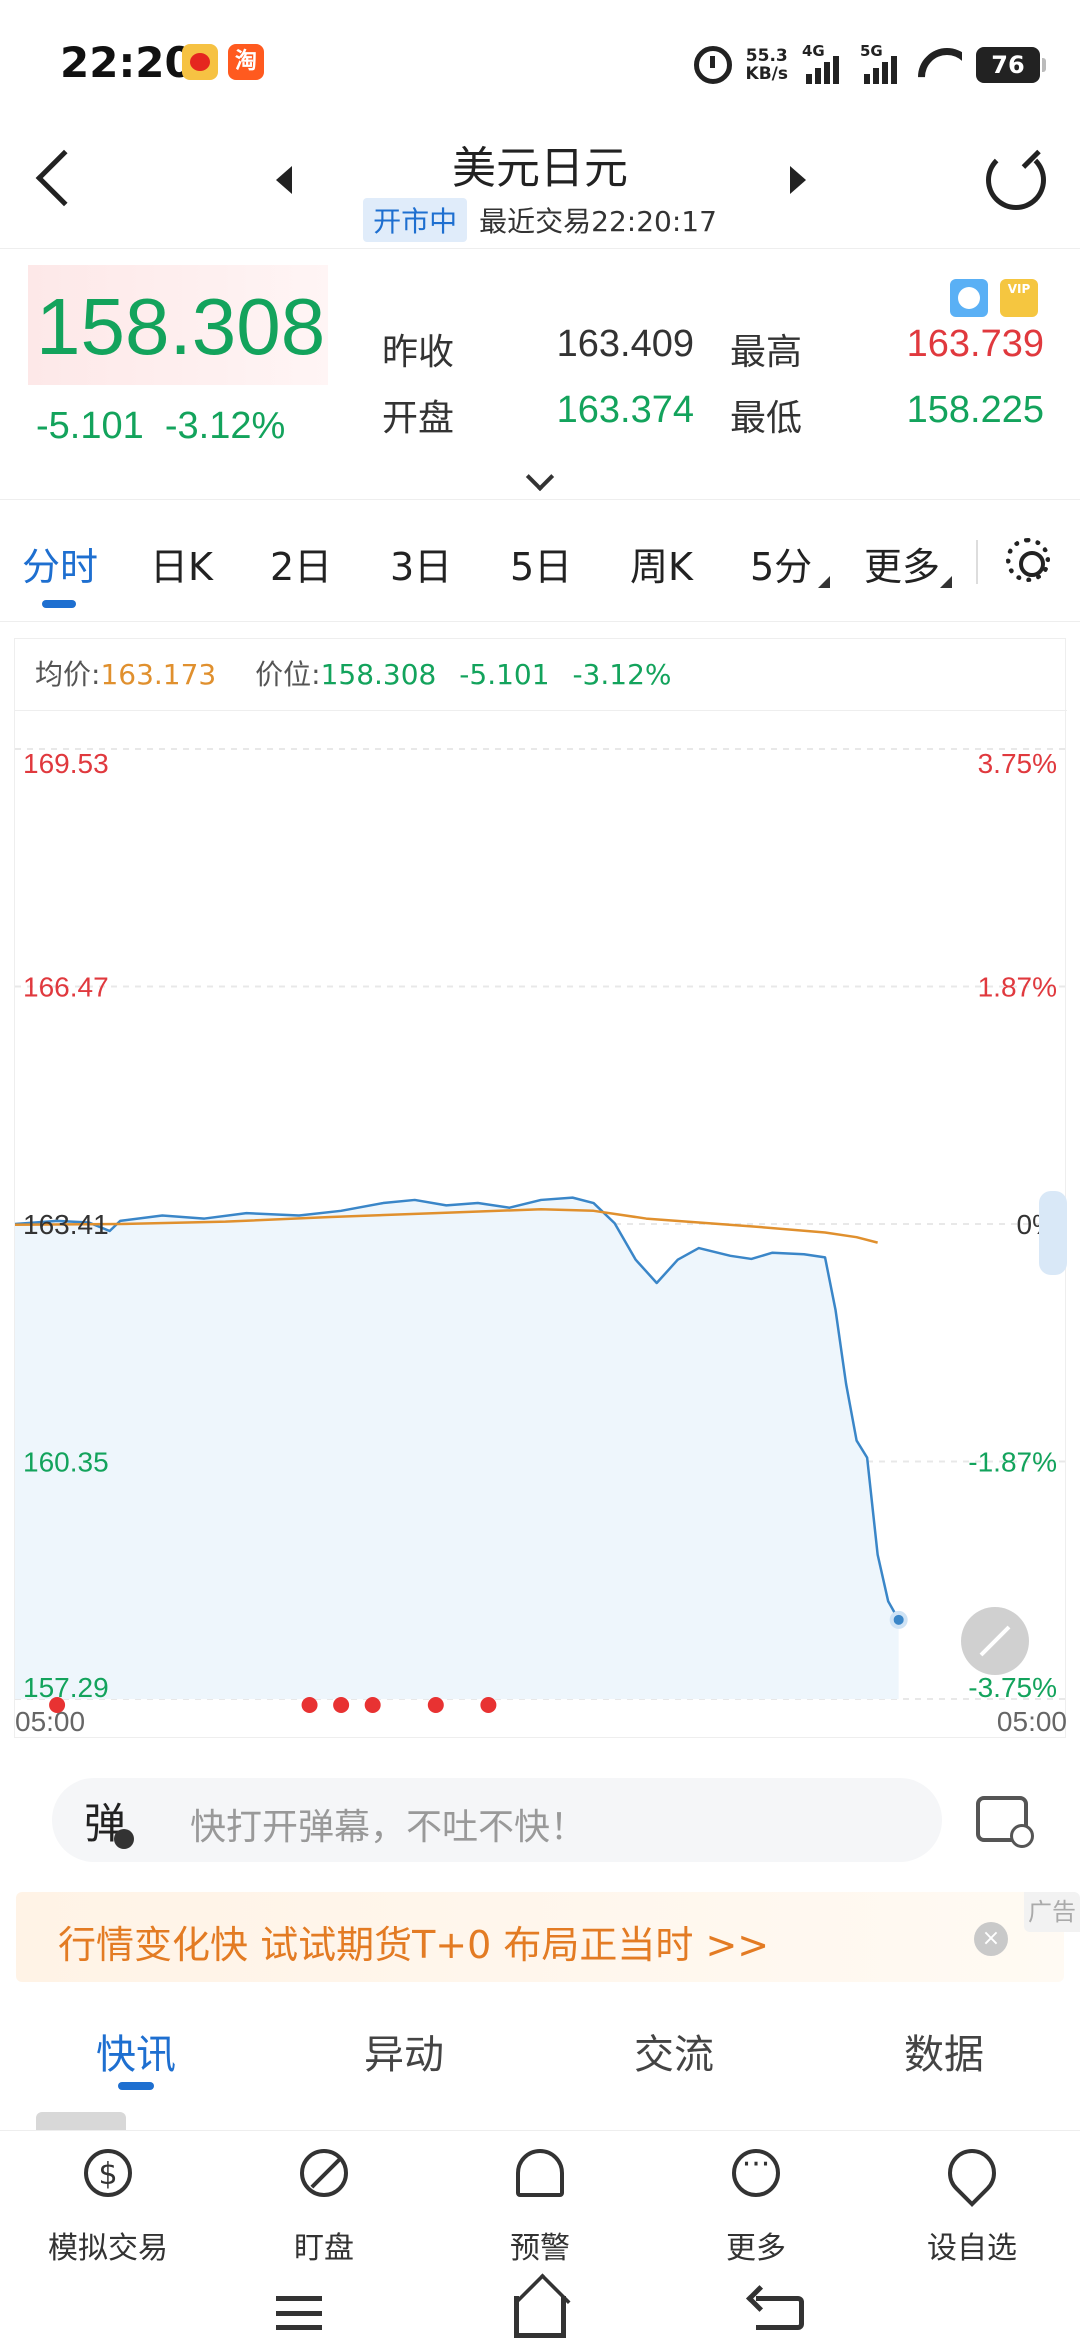 Image resolution: width=1080 pixels, height=2352 pixels. What do you see at coordinates (977, 562) in the screenshot?
I see `tab-divider` at bounding box center [977, 562].